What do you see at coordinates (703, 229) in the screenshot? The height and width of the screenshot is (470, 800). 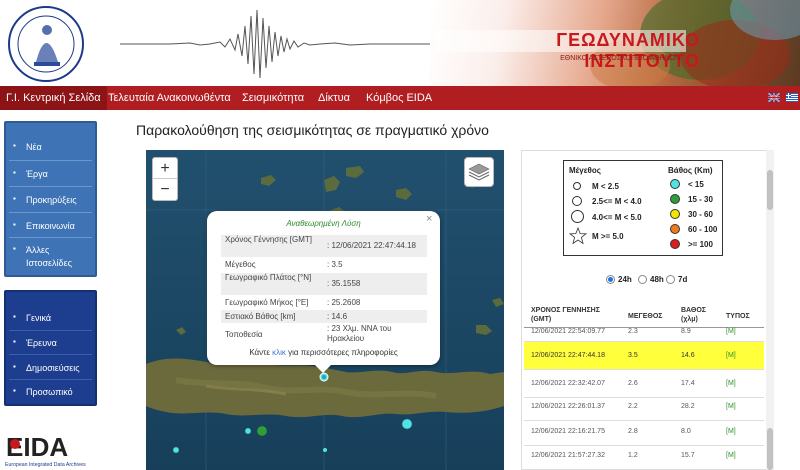 I see `legend-depth-label: 60 - 100` at bounding box center [703, 229].